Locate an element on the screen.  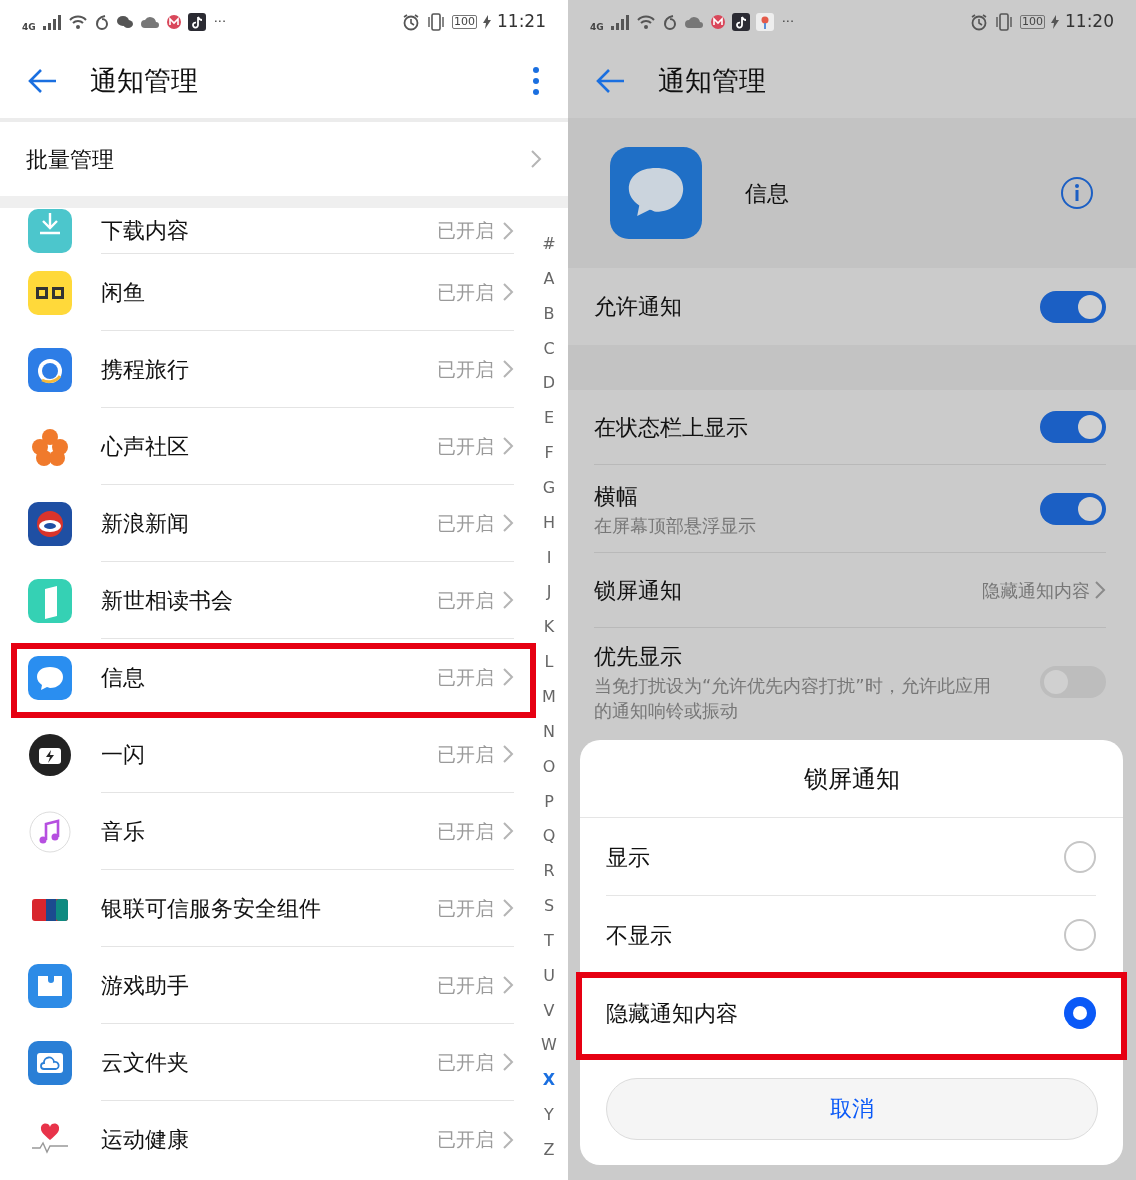
camera-app-icon is located at coordinates (50, 754).